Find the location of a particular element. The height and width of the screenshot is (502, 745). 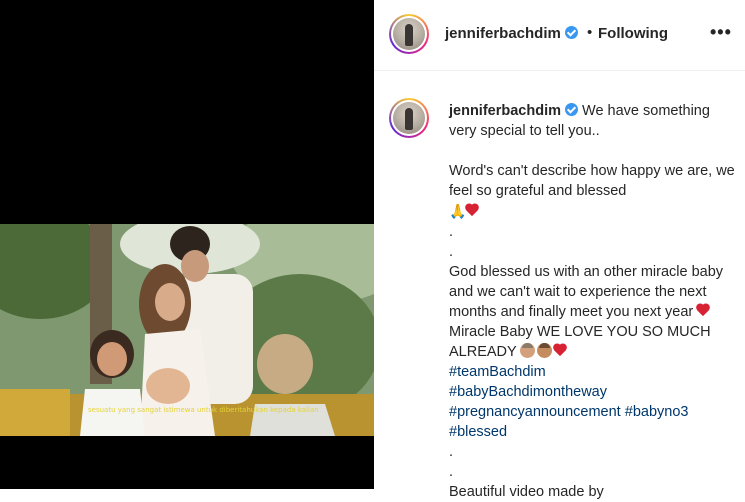

profile-avatar is located at coordinates (409, 34).